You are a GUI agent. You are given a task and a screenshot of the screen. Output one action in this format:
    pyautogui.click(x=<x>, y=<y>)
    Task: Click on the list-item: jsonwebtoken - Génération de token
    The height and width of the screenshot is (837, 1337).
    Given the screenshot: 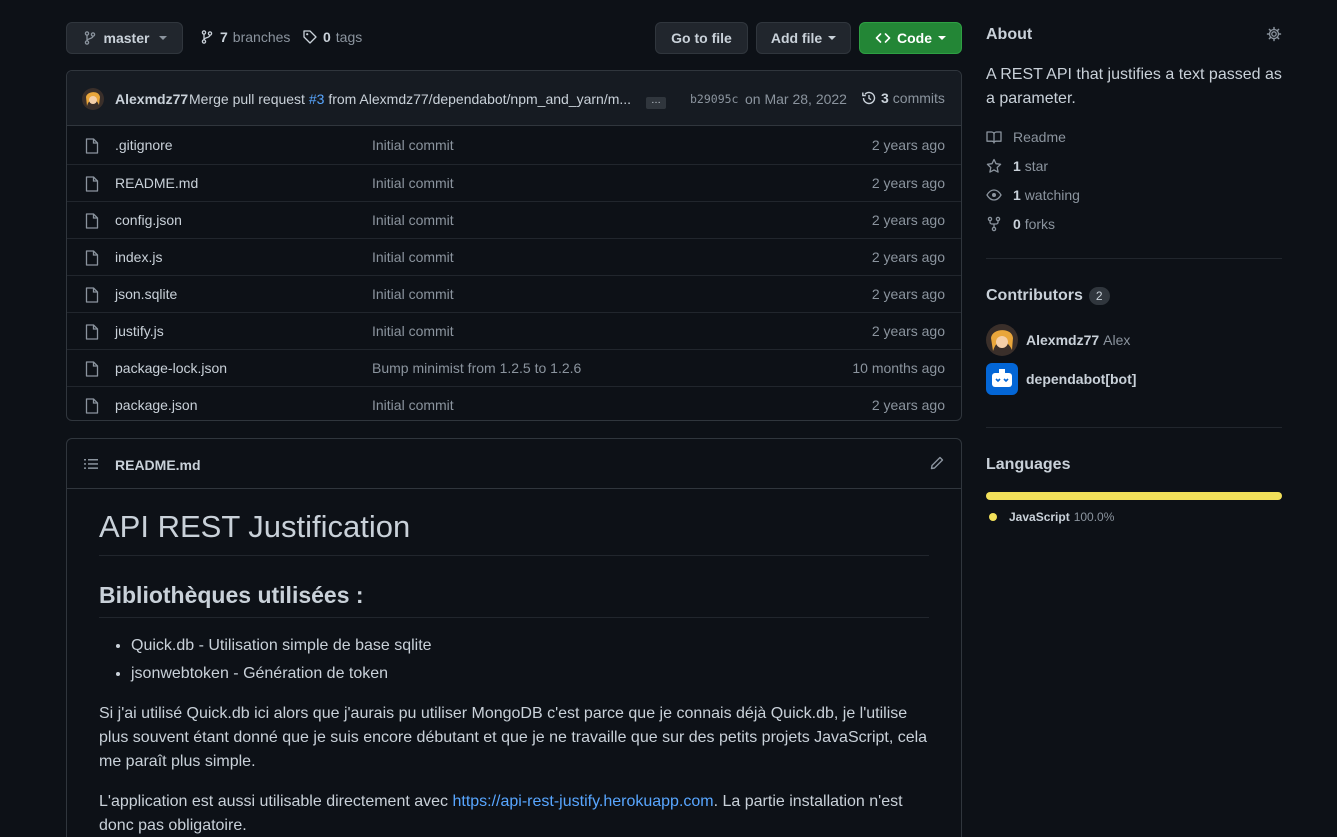 What is the action you would take?
    pyautogui.click(x=530, y=674)
    